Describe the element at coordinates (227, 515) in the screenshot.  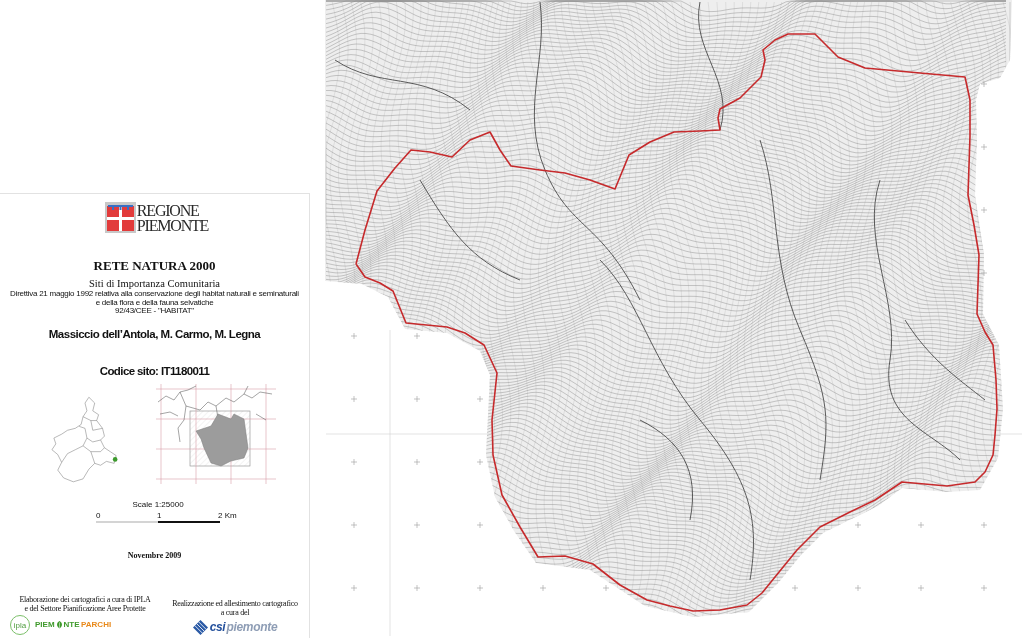
I see `scale-tick-label: 2 Km` at that location.